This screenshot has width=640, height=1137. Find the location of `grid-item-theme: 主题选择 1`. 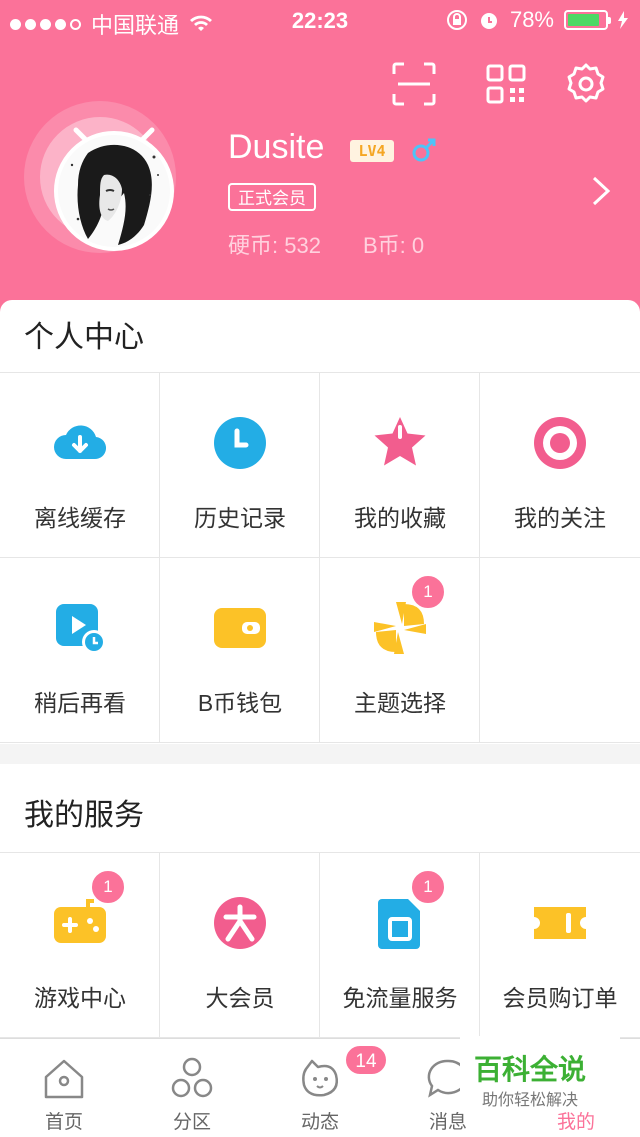

grid-item-theme: 主题选择 1 is located at coordinates (400, 650).